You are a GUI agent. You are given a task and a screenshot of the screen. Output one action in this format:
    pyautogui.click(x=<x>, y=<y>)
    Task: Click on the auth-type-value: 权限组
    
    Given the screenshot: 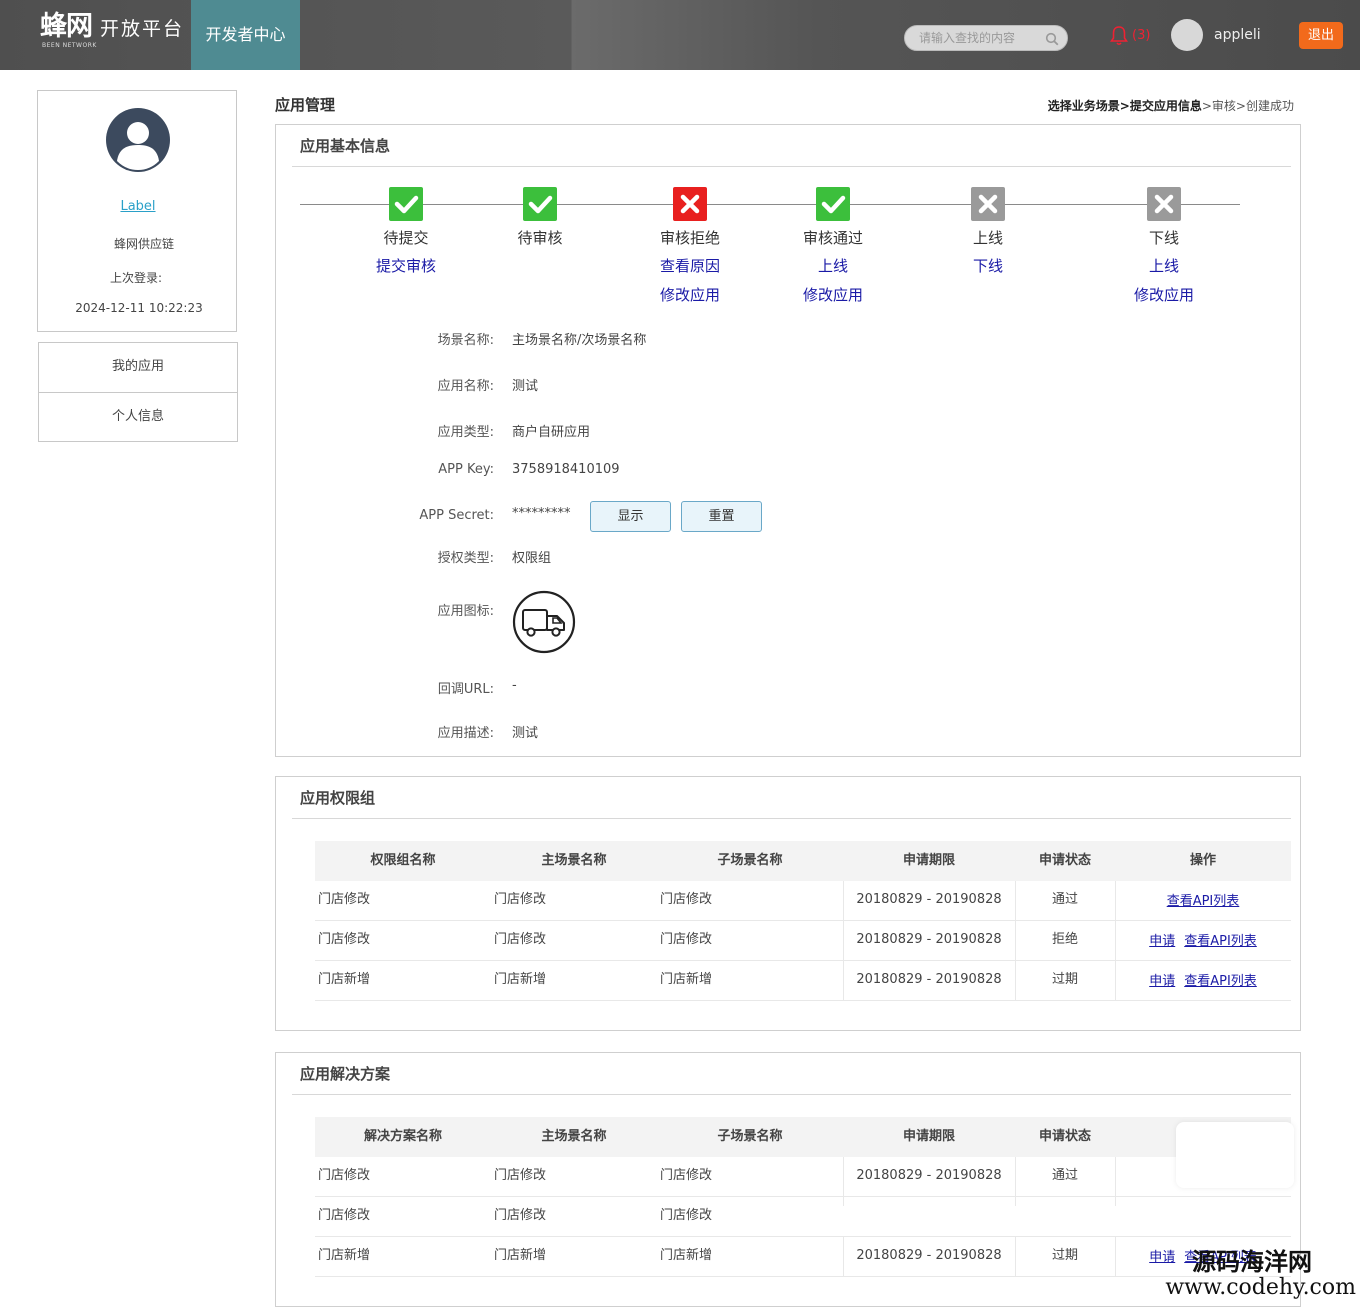 What is the action you would take?
    pyautogui.click(x=532, y=558)
    